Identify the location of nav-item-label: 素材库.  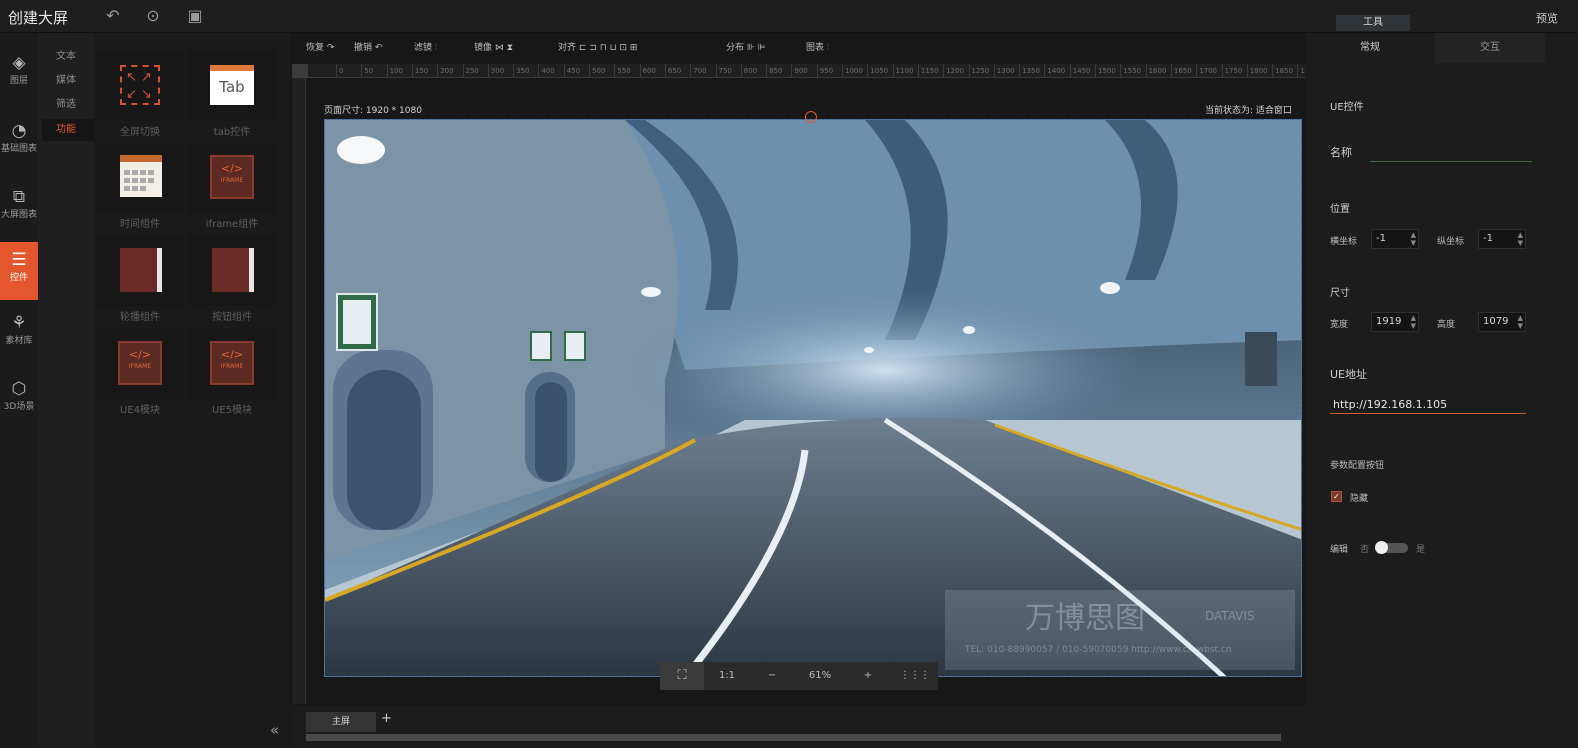
(19, 341).